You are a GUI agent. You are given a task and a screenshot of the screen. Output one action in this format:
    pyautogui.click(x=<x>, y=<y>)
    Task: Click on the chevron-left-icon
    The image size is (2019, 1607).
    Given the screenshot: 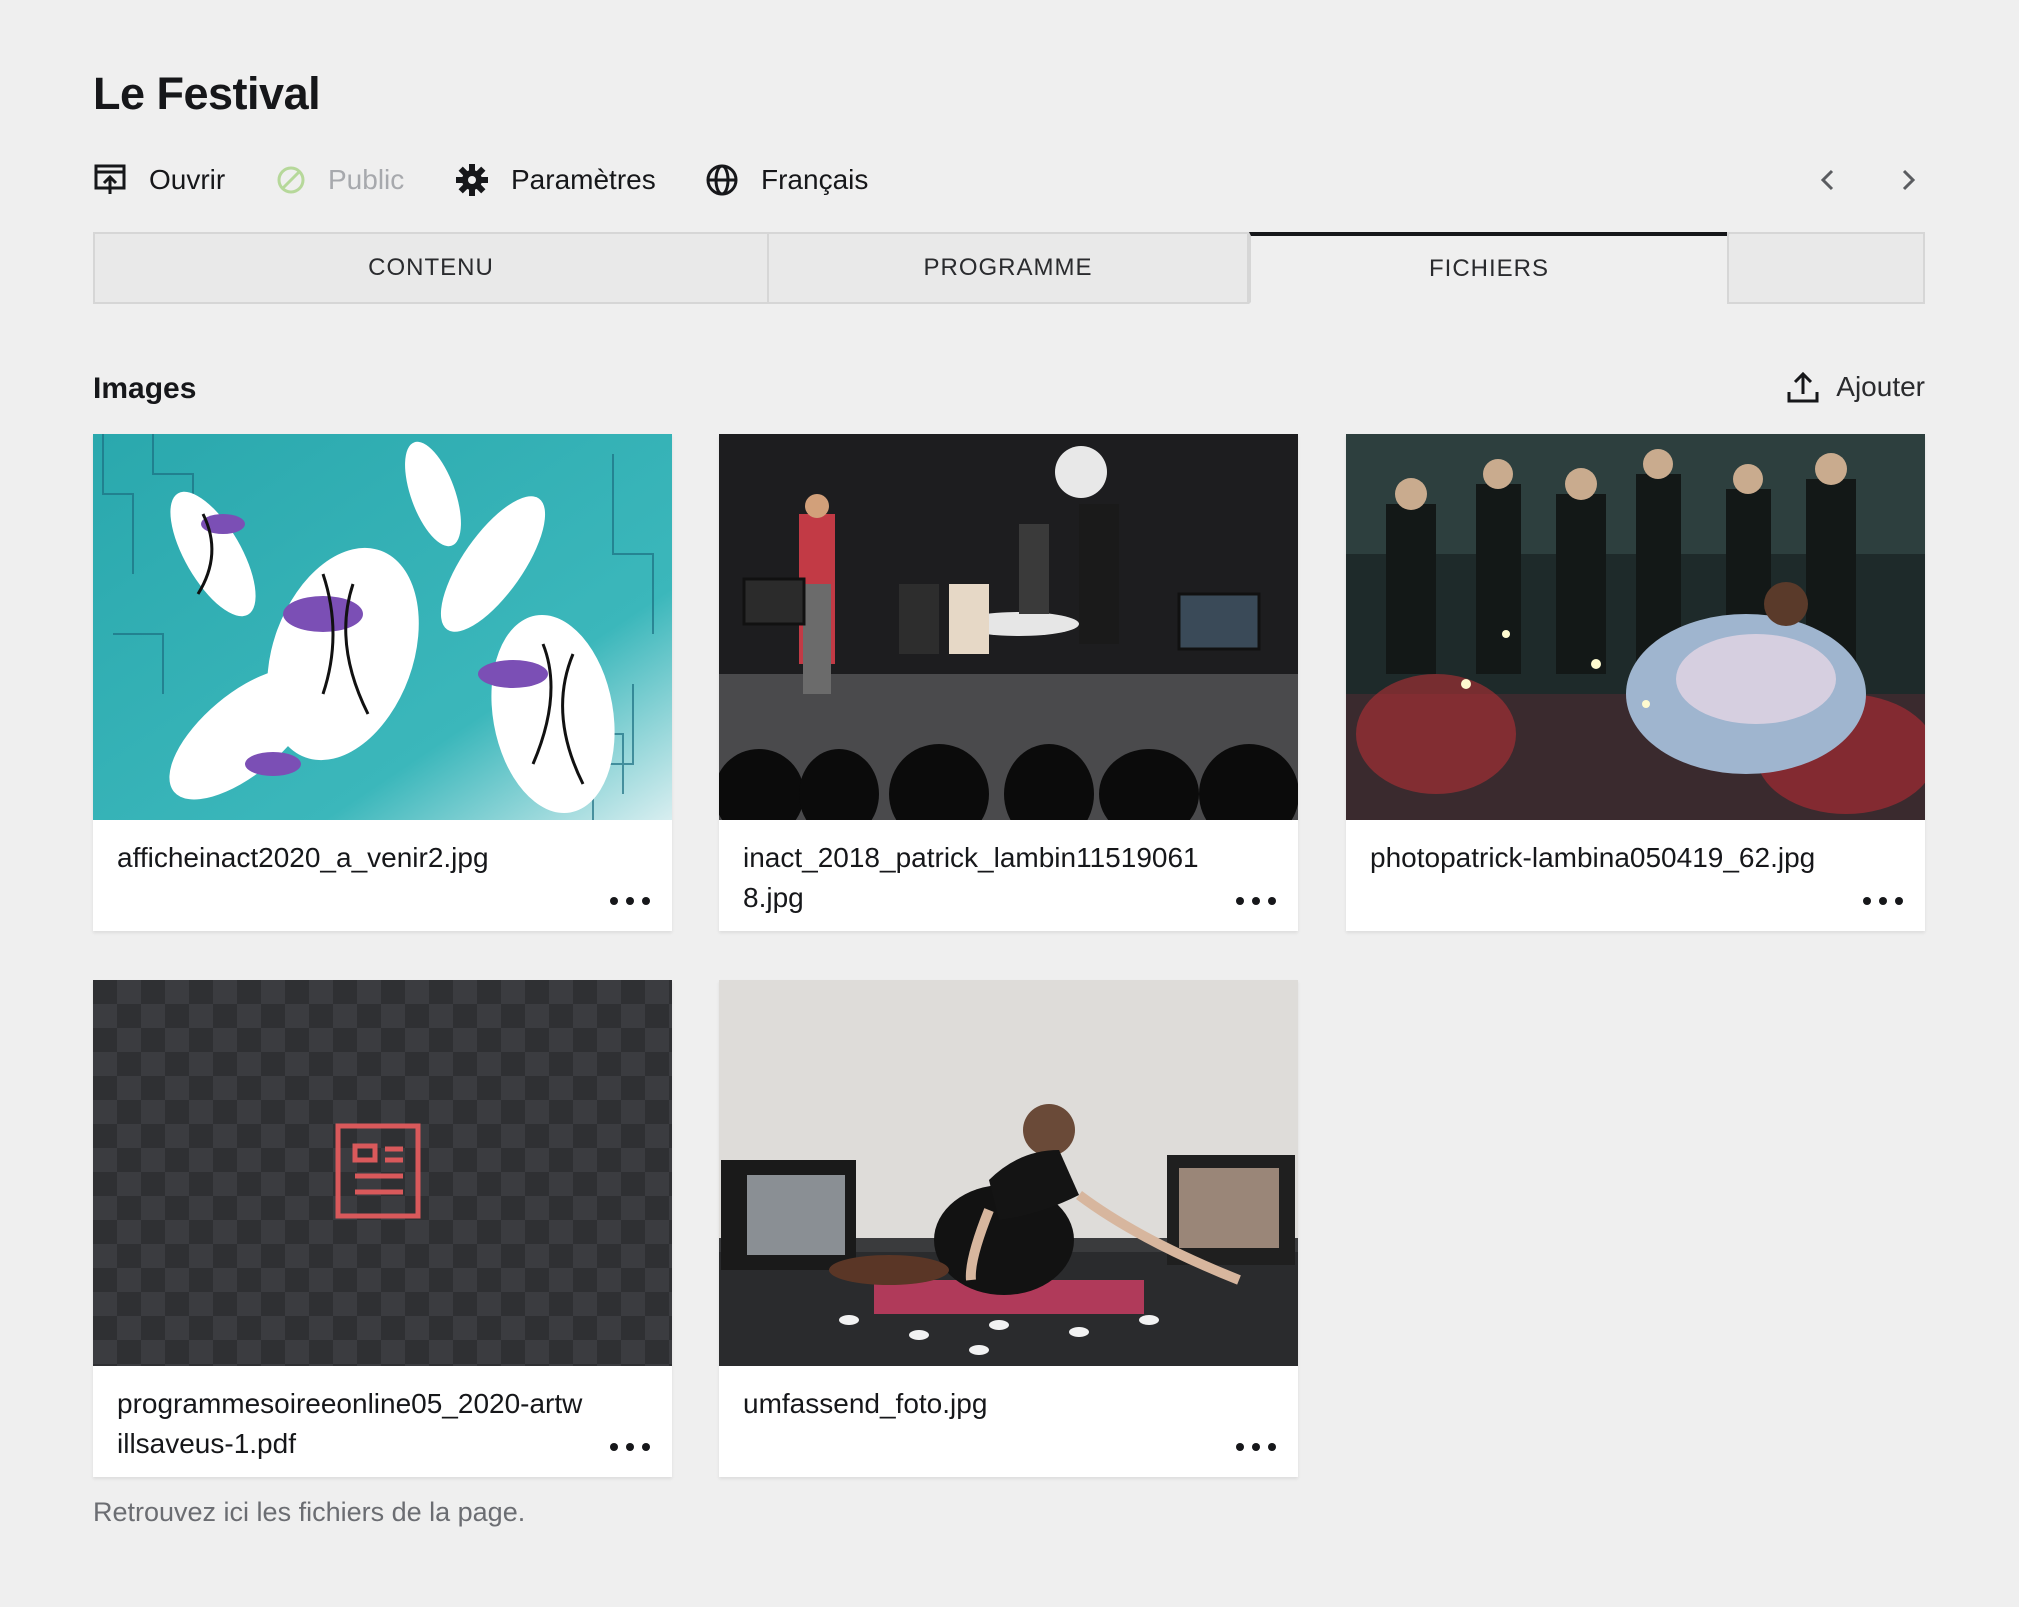 What is the action you would take?
    pyautogui.click(x=1827, y=180)
    